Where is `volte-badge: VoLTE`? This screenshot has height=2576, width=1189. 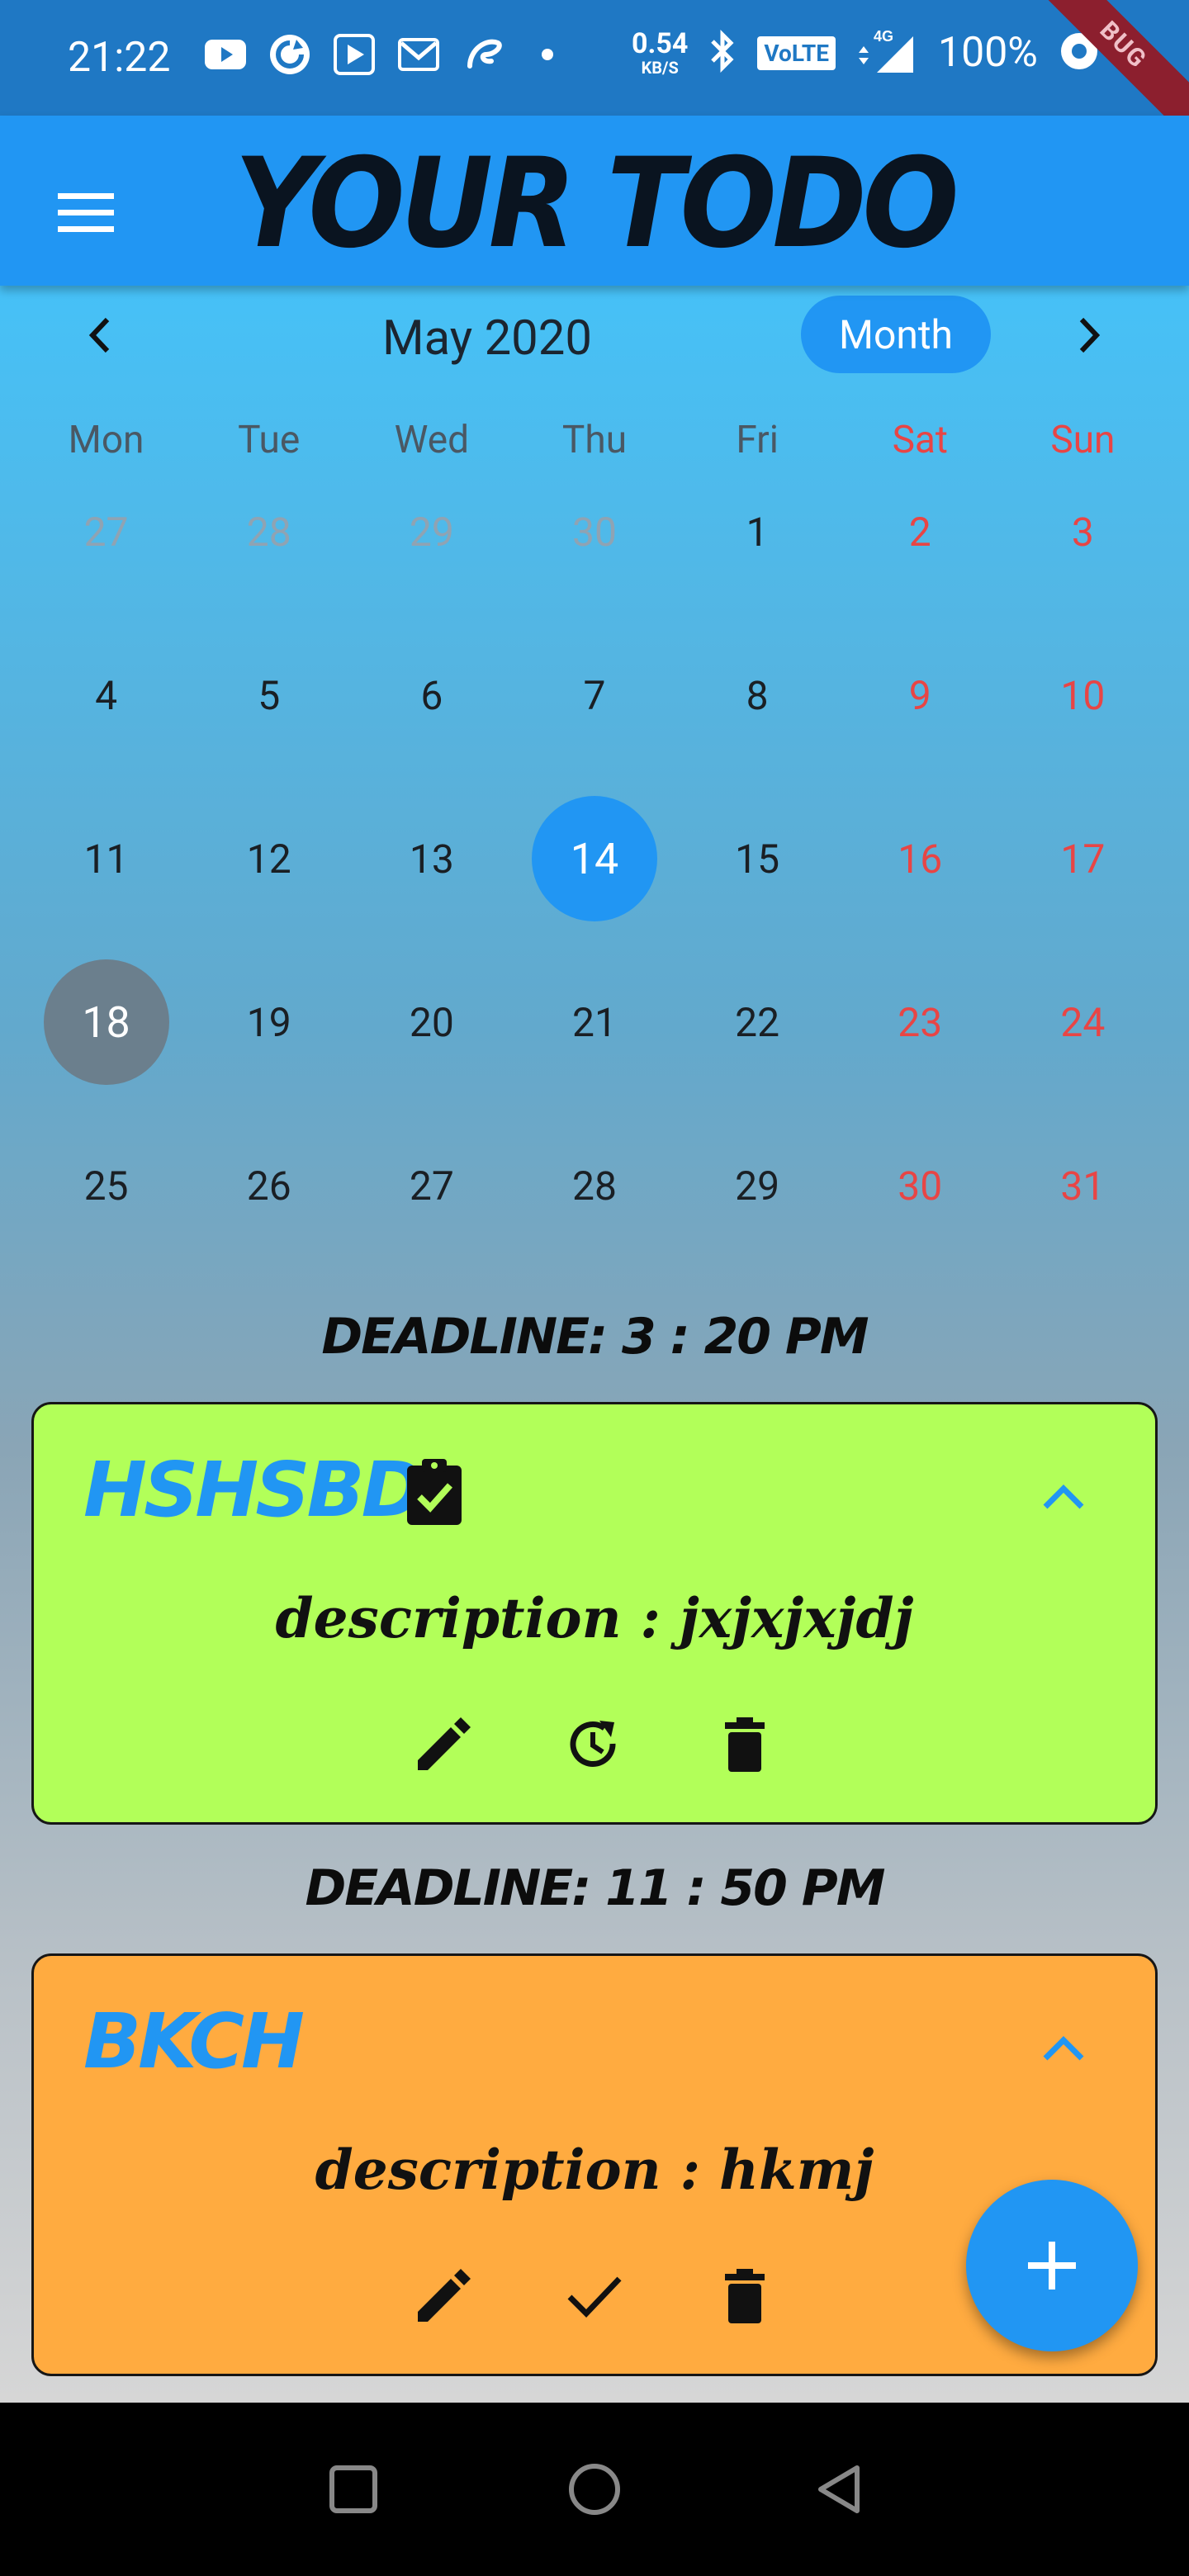 volte-badge: VoLTE is located at coordinates (796, 53).